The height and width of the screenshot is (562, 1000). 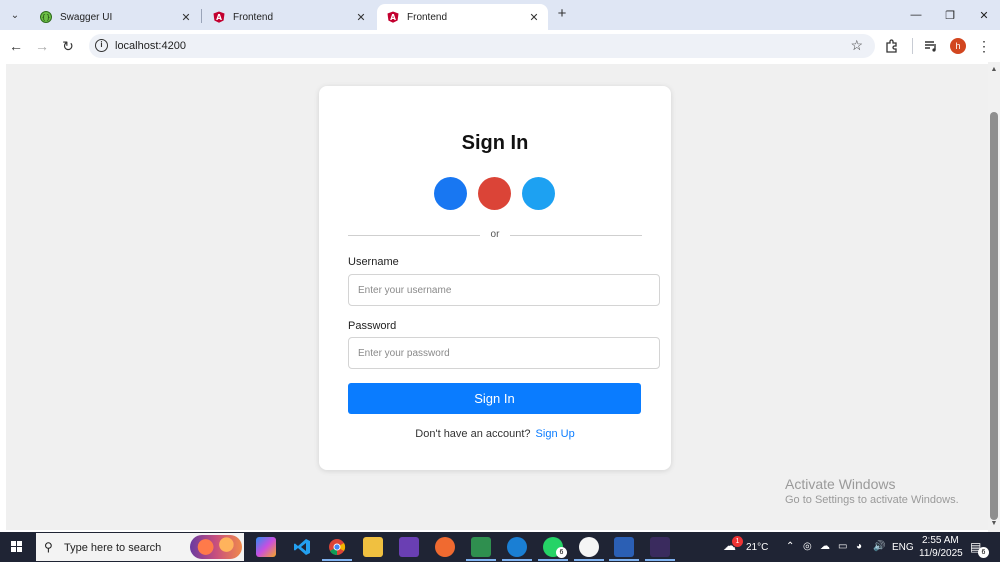 What do you see at coordinates (840, 484) in the screenshot?
I see `activate-windows-title: Activate Windows` at bounding box center [840, 484].